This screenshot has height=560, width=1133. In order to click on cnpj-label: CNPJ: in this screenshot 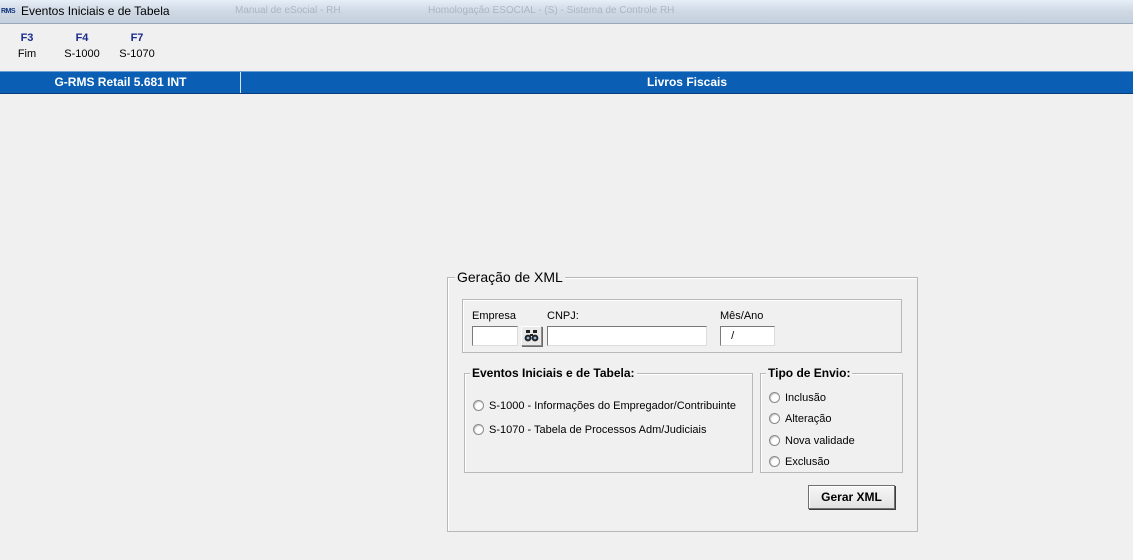, I will do `click(563, 316)`.